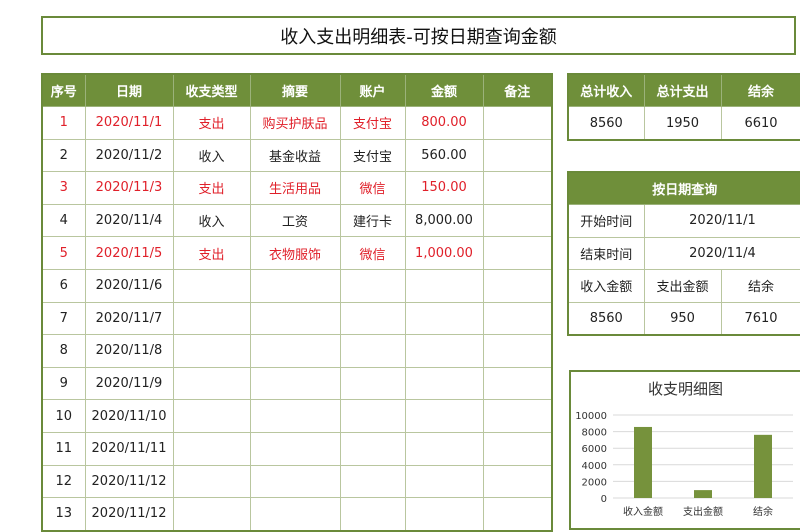 The width and height of the screenshot is (800, 532). I want to click on row-date: 2020/11/9, so click(129, 383).